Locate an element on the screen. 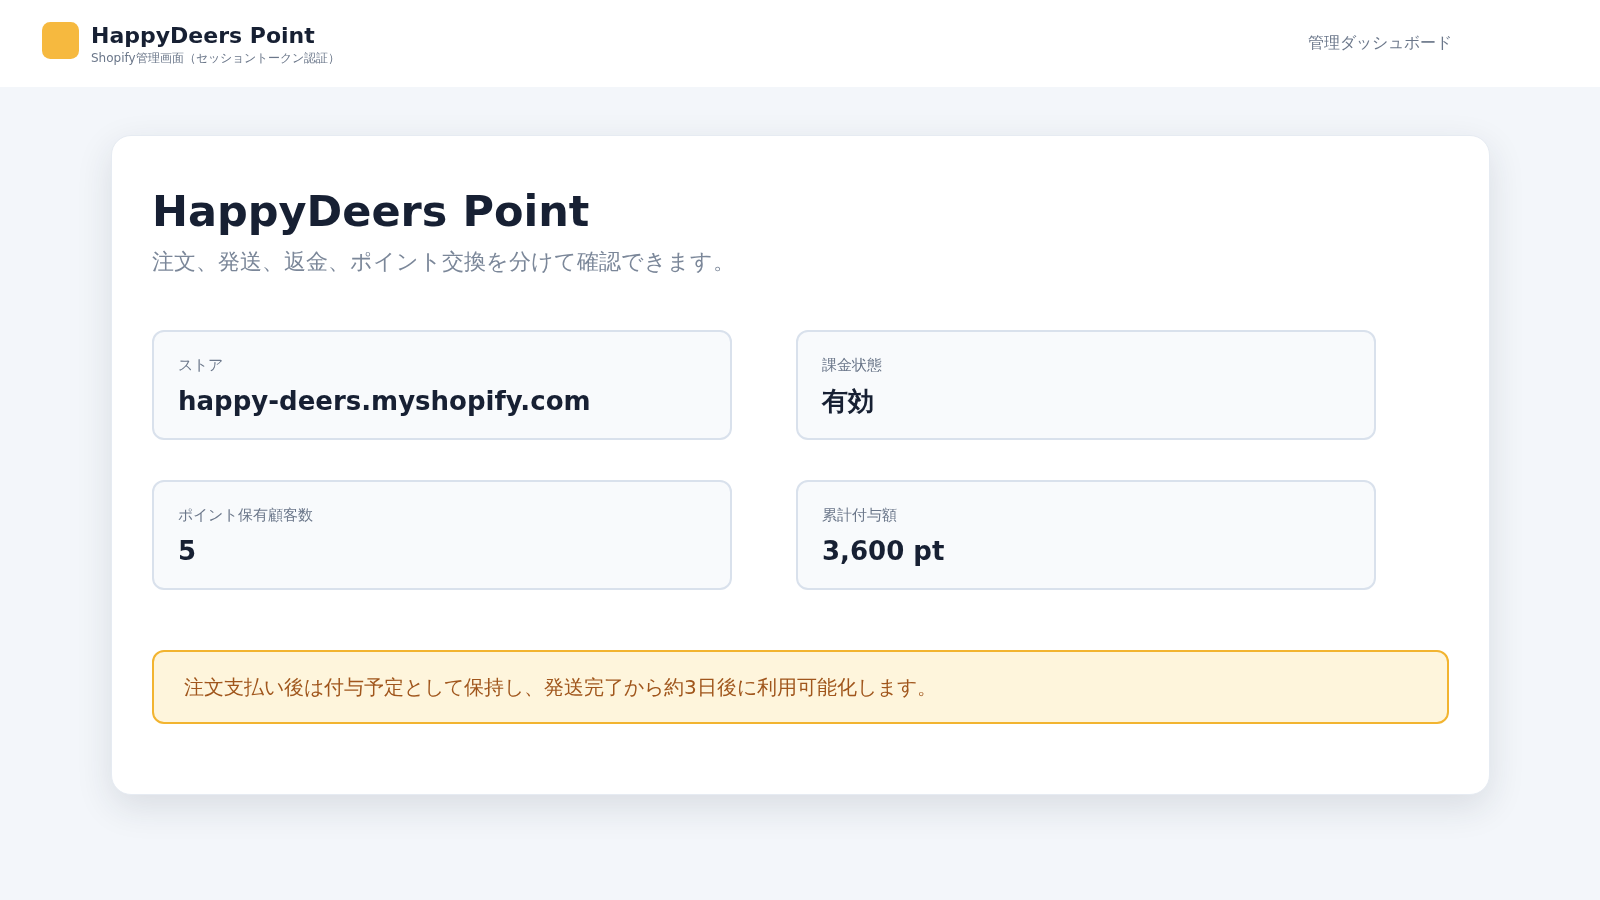 The height and width of the screenshot is (900, 1600). stat-value: 3,600 pt is located at coordinates (883, 551).